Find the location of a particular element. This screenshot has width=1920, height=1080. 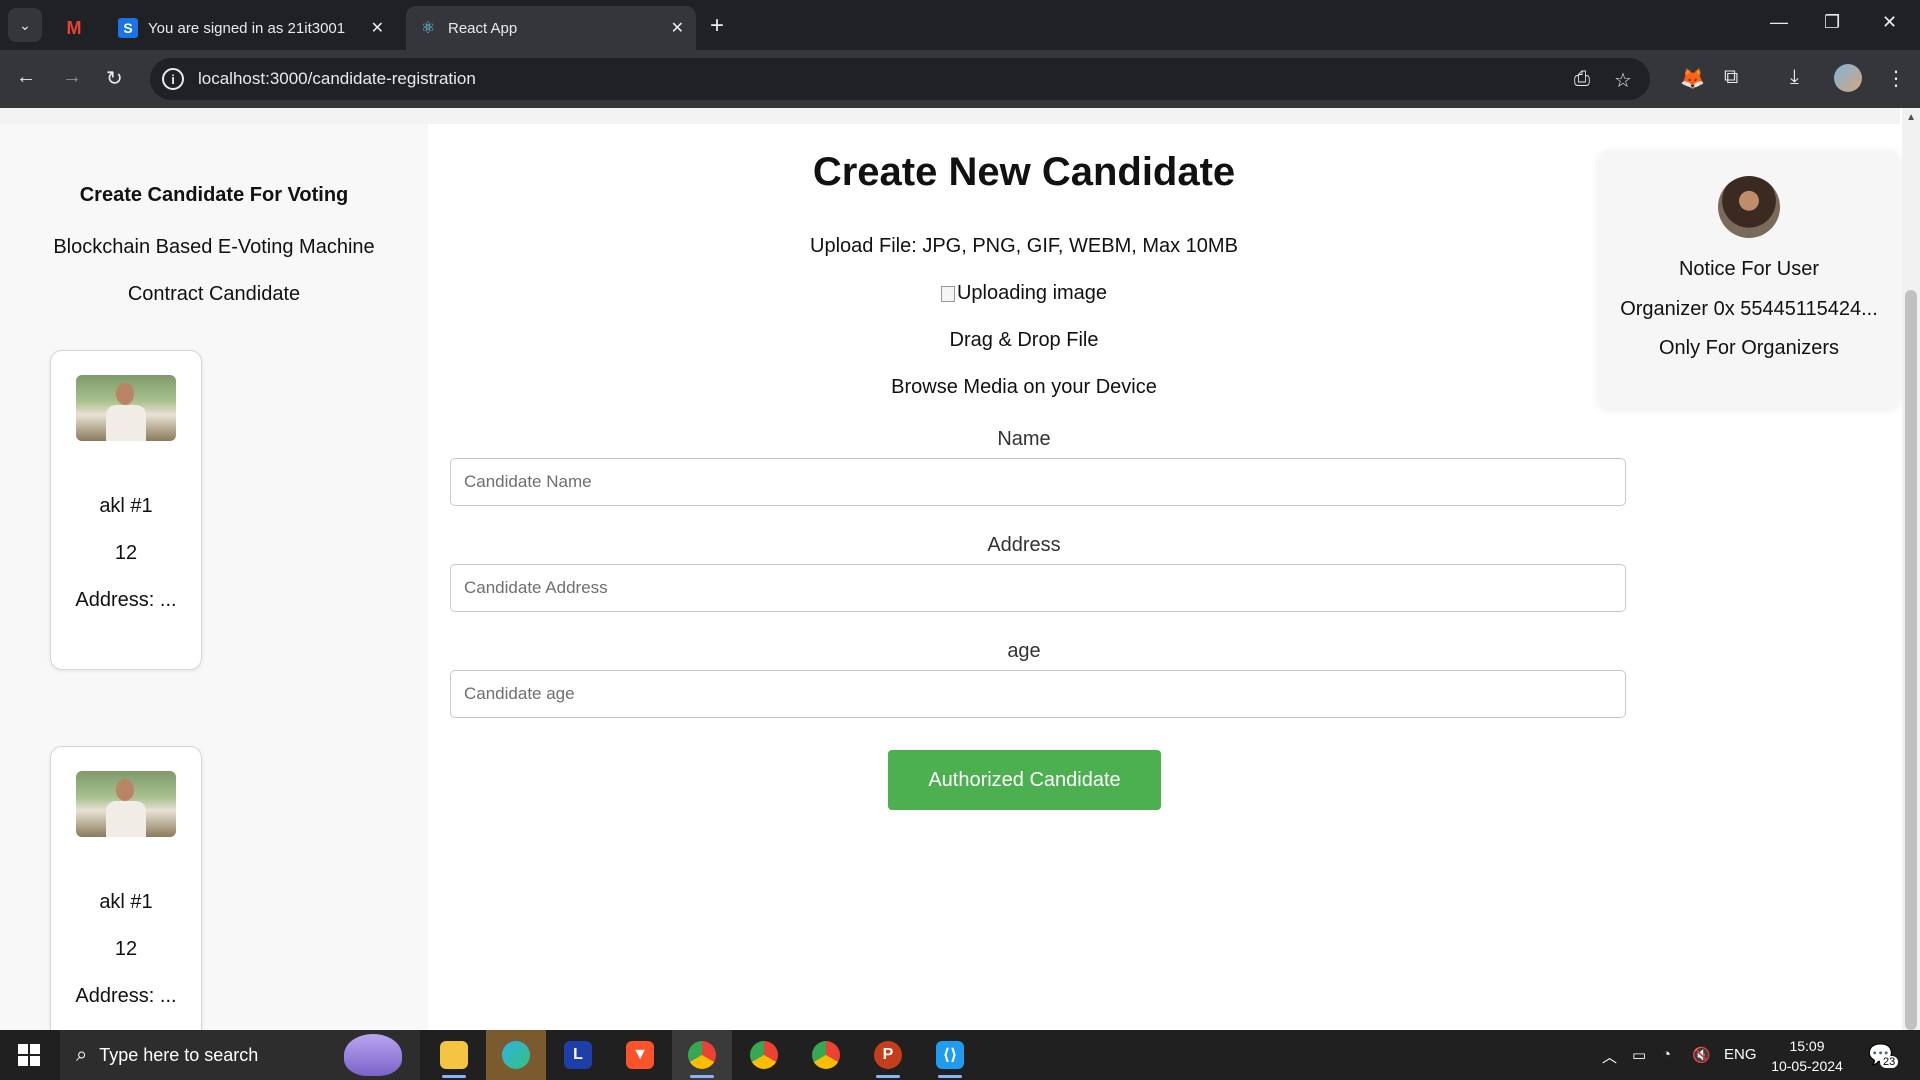

url-text: localhost:3000/candidate-registration is located at coordinates (337, 79).